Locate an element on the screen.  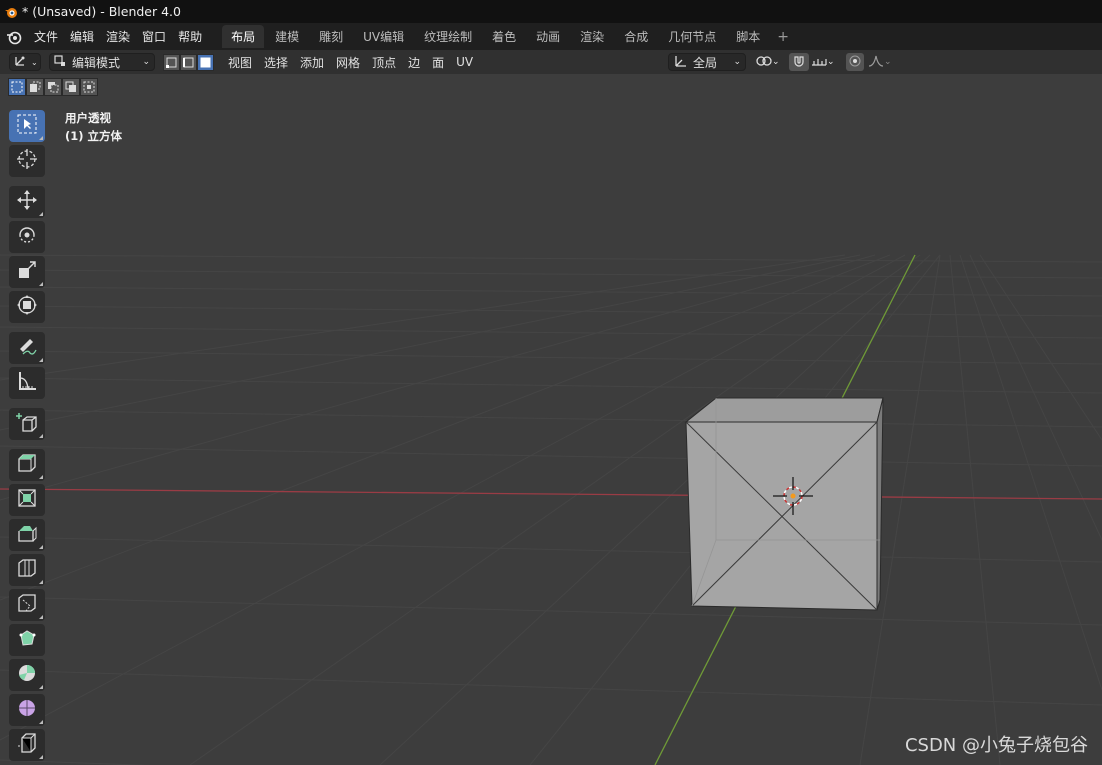
tab-texture-paint: 纹理绘制 is located at coordinates (448, 36).